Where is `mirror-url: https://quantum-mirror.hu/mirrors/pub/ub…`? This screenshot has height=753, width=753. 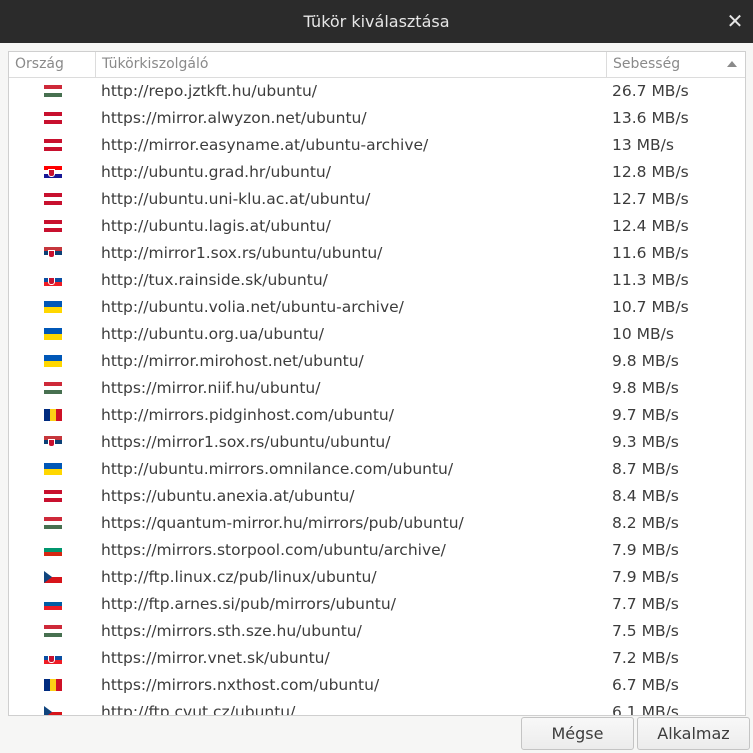 mirror-url: https://quantum-mirror.hu/mirrors/pub/ub… is located at coordinates (282, 523).